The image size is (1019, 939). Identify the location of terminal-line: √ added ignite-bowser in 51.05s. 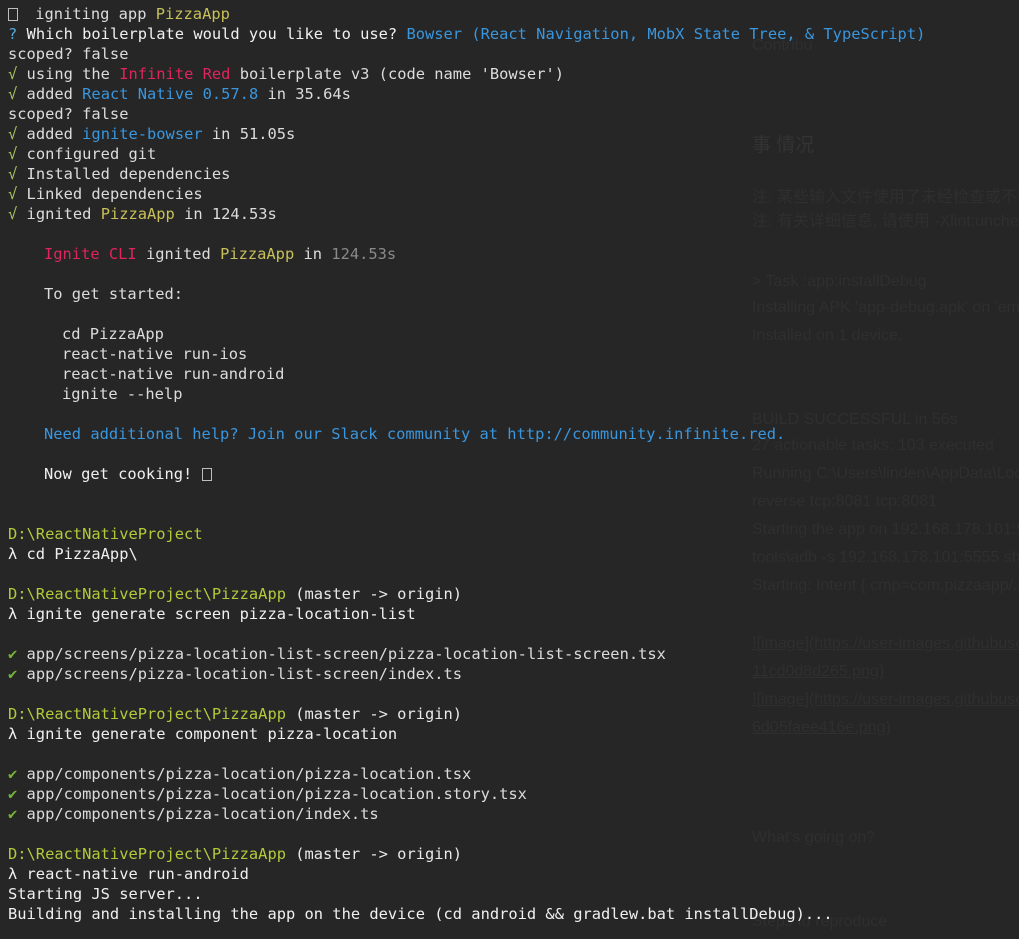
(513, 134).